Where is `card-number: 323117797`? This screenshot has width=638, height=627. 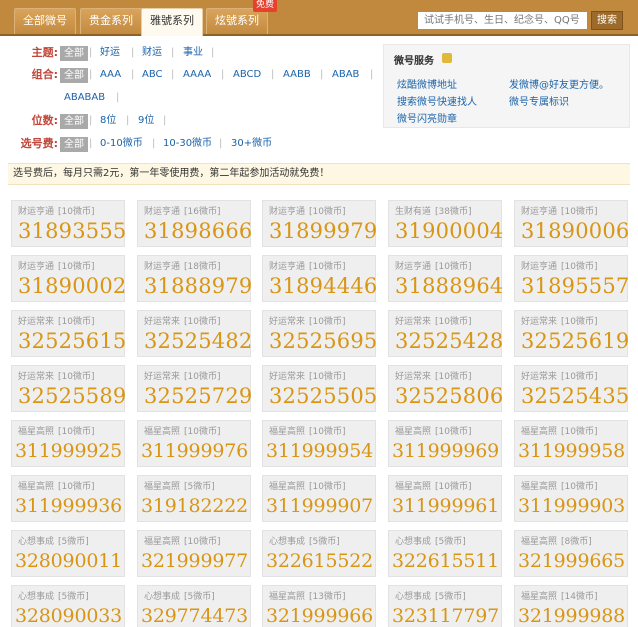 card-number: 323117797 is located at coordinates (445, 615).